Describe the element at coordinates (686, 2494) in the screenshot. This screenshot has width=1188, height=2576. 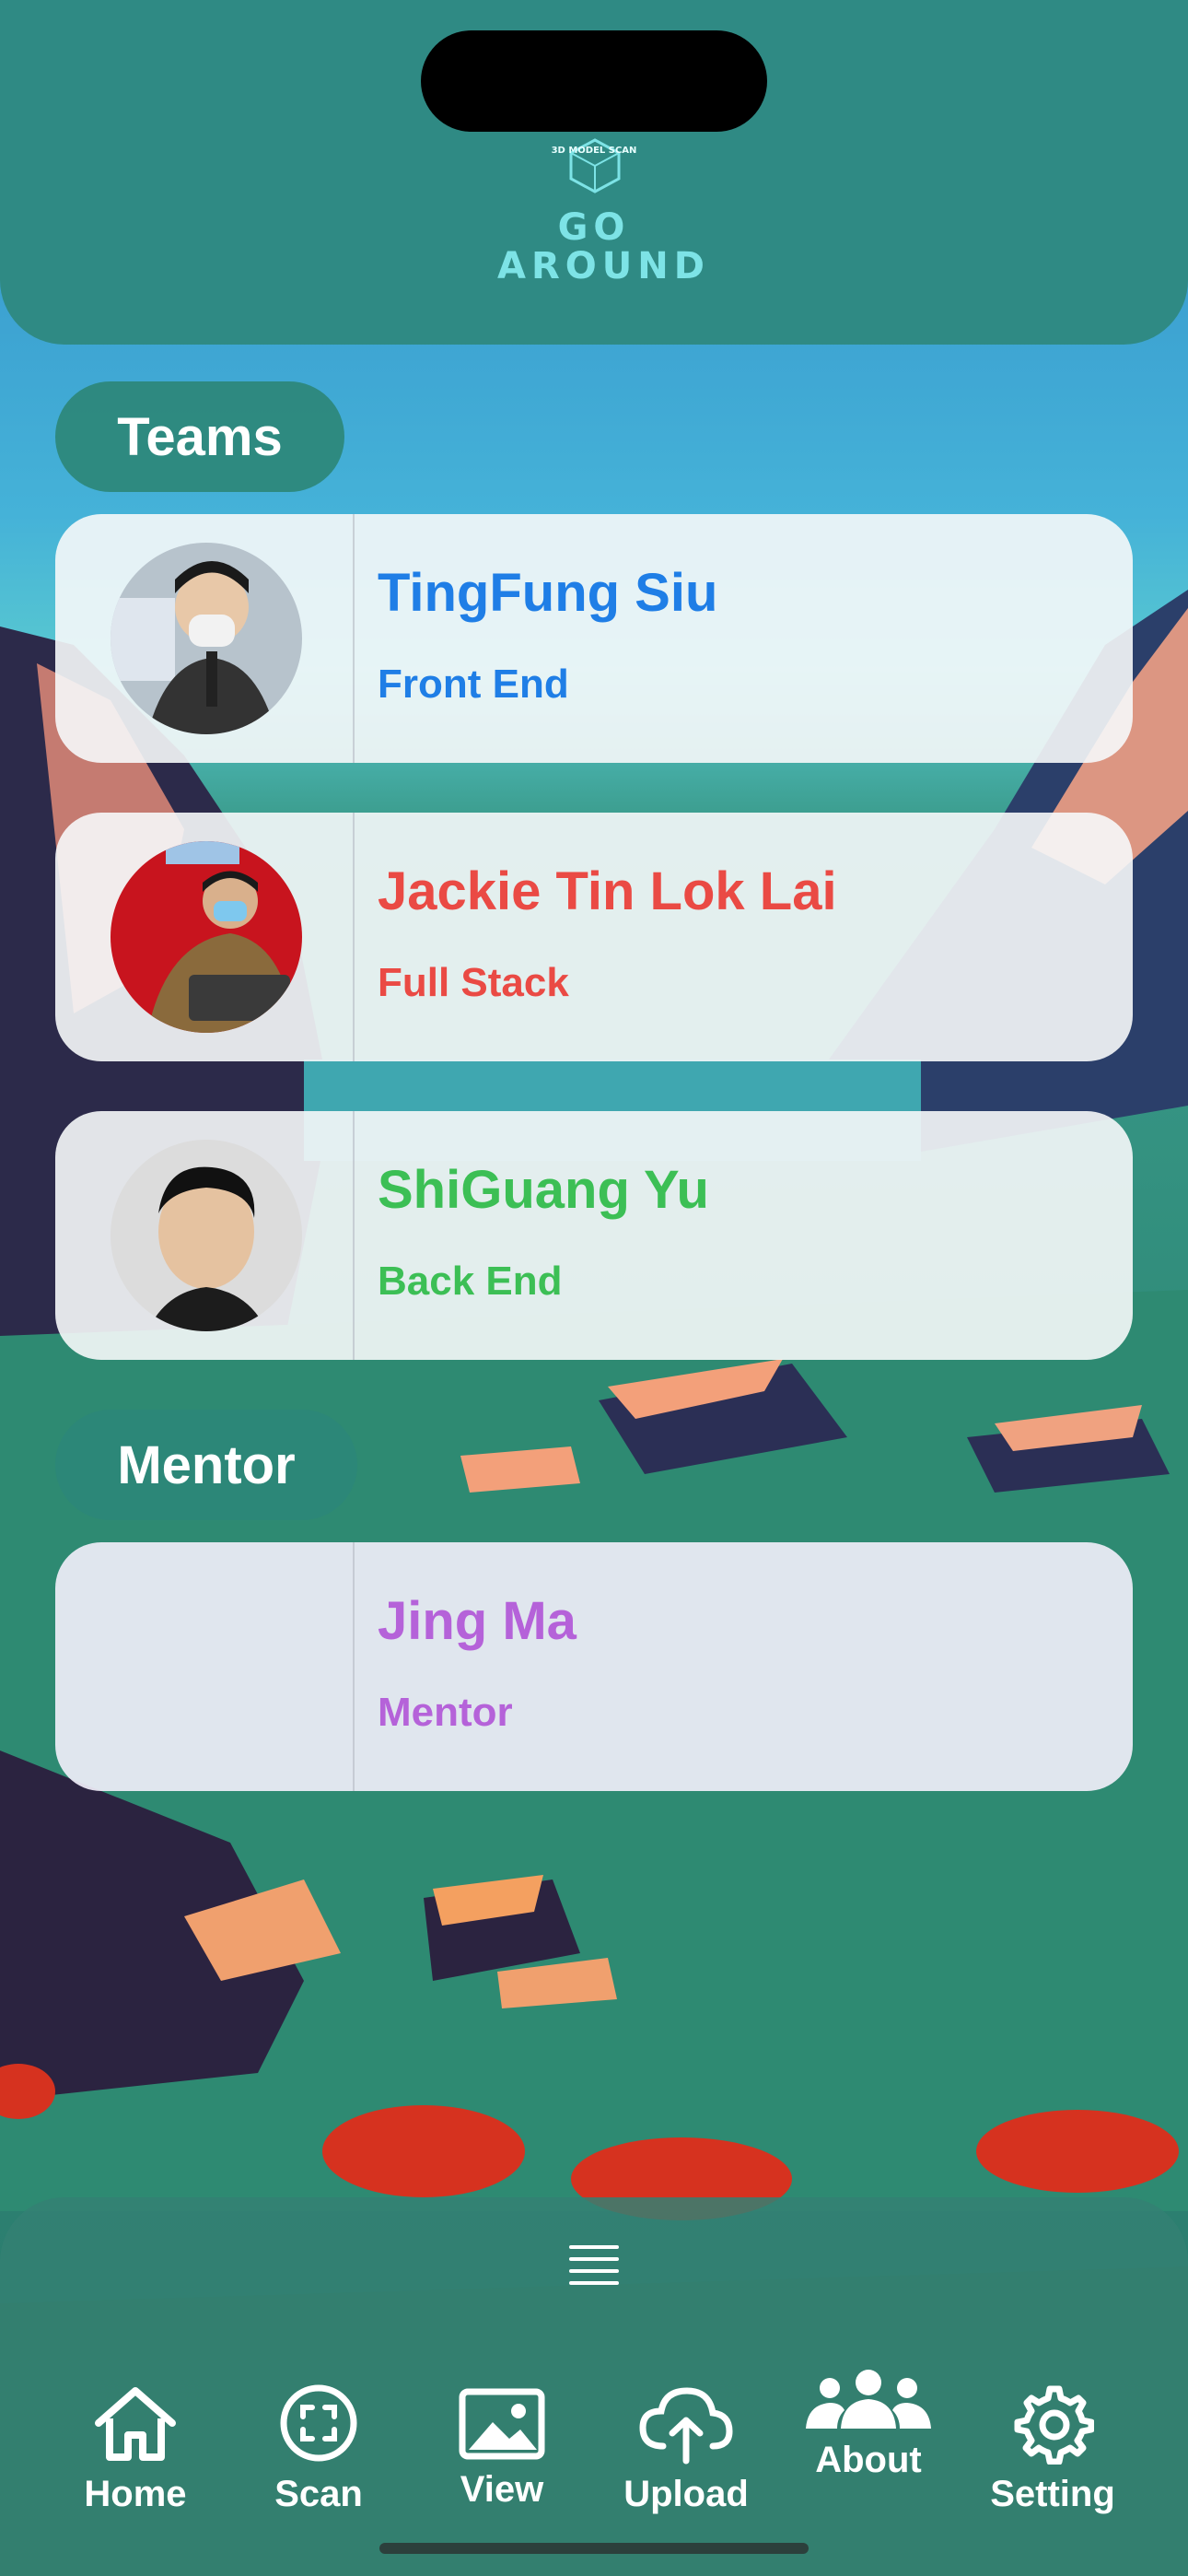
I see `tab-upload-label: Upload` at that location.